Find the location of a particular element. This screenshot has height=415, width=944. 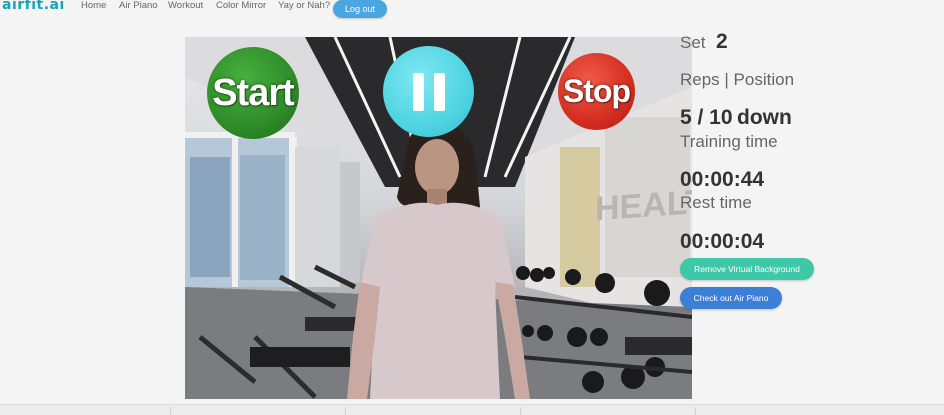

position-value: down is located at coordinates (764, 117).